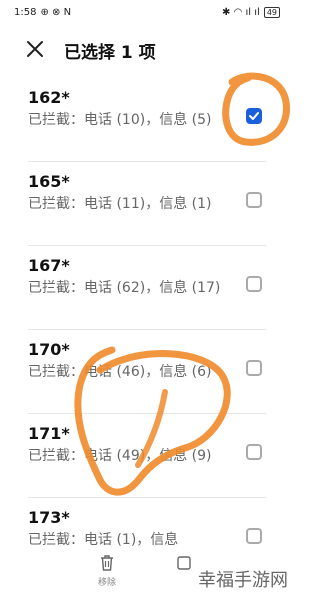 This screenshot has width=320, height=600. I want to click on item-detail: 已拦截：电话 (11)，信息 (1), so click(120, 204).